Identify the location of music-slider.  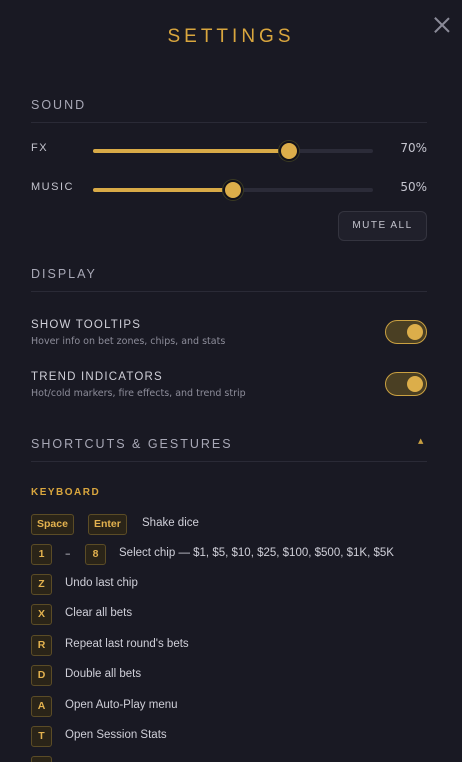
(233, 190).